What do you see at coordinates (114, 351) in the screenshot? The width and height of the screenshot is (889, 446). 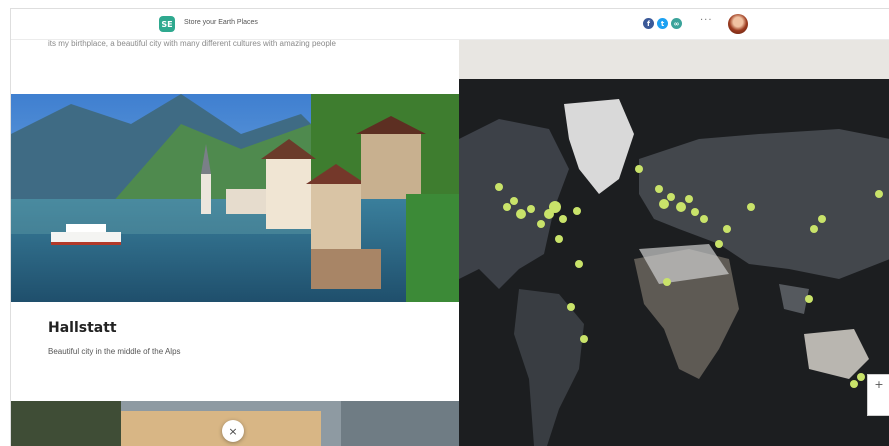 I see `place-description: Beautiful city in the middle of the Alps` at bounding box center [114, 351].